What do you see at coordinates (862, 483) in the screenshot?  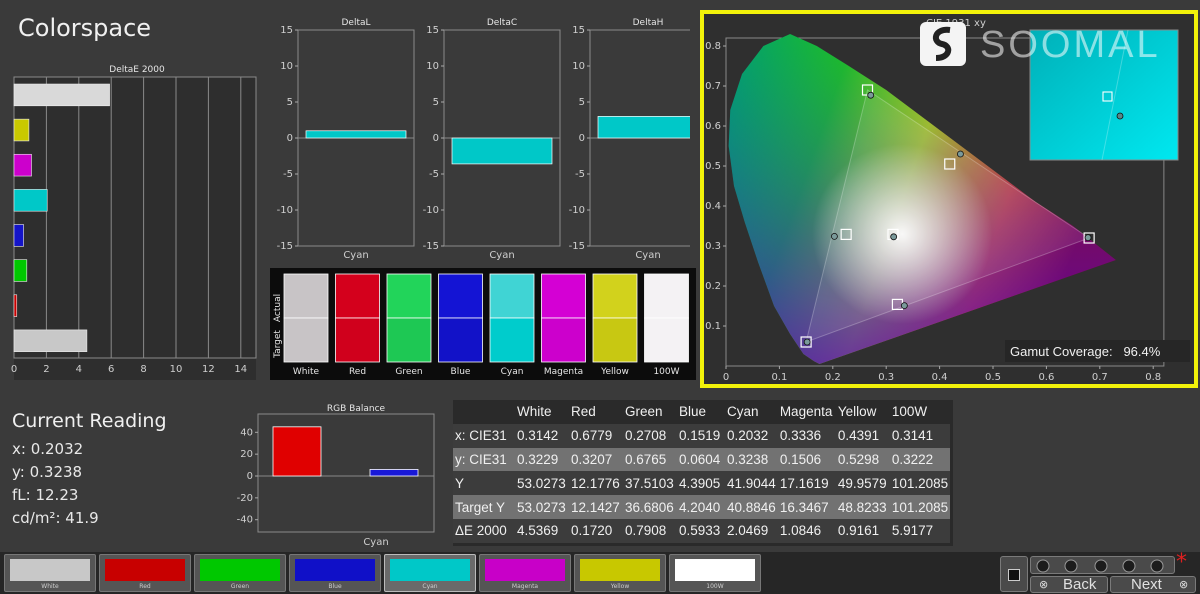 I see `table-cell: 49.9579` at bounding box center [862, 483].